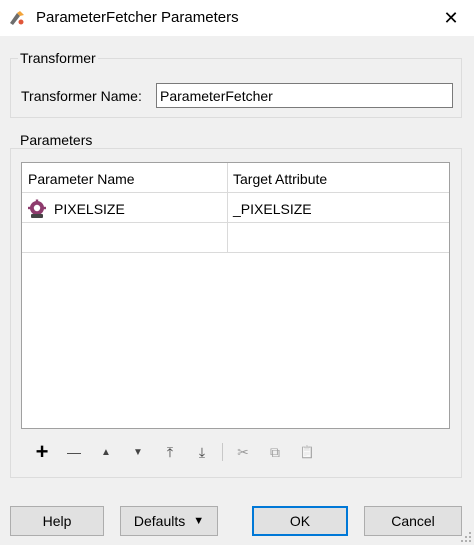 This screenshot has width=474, height=545. I want to click on add-row-button: +, so click(42, 451).